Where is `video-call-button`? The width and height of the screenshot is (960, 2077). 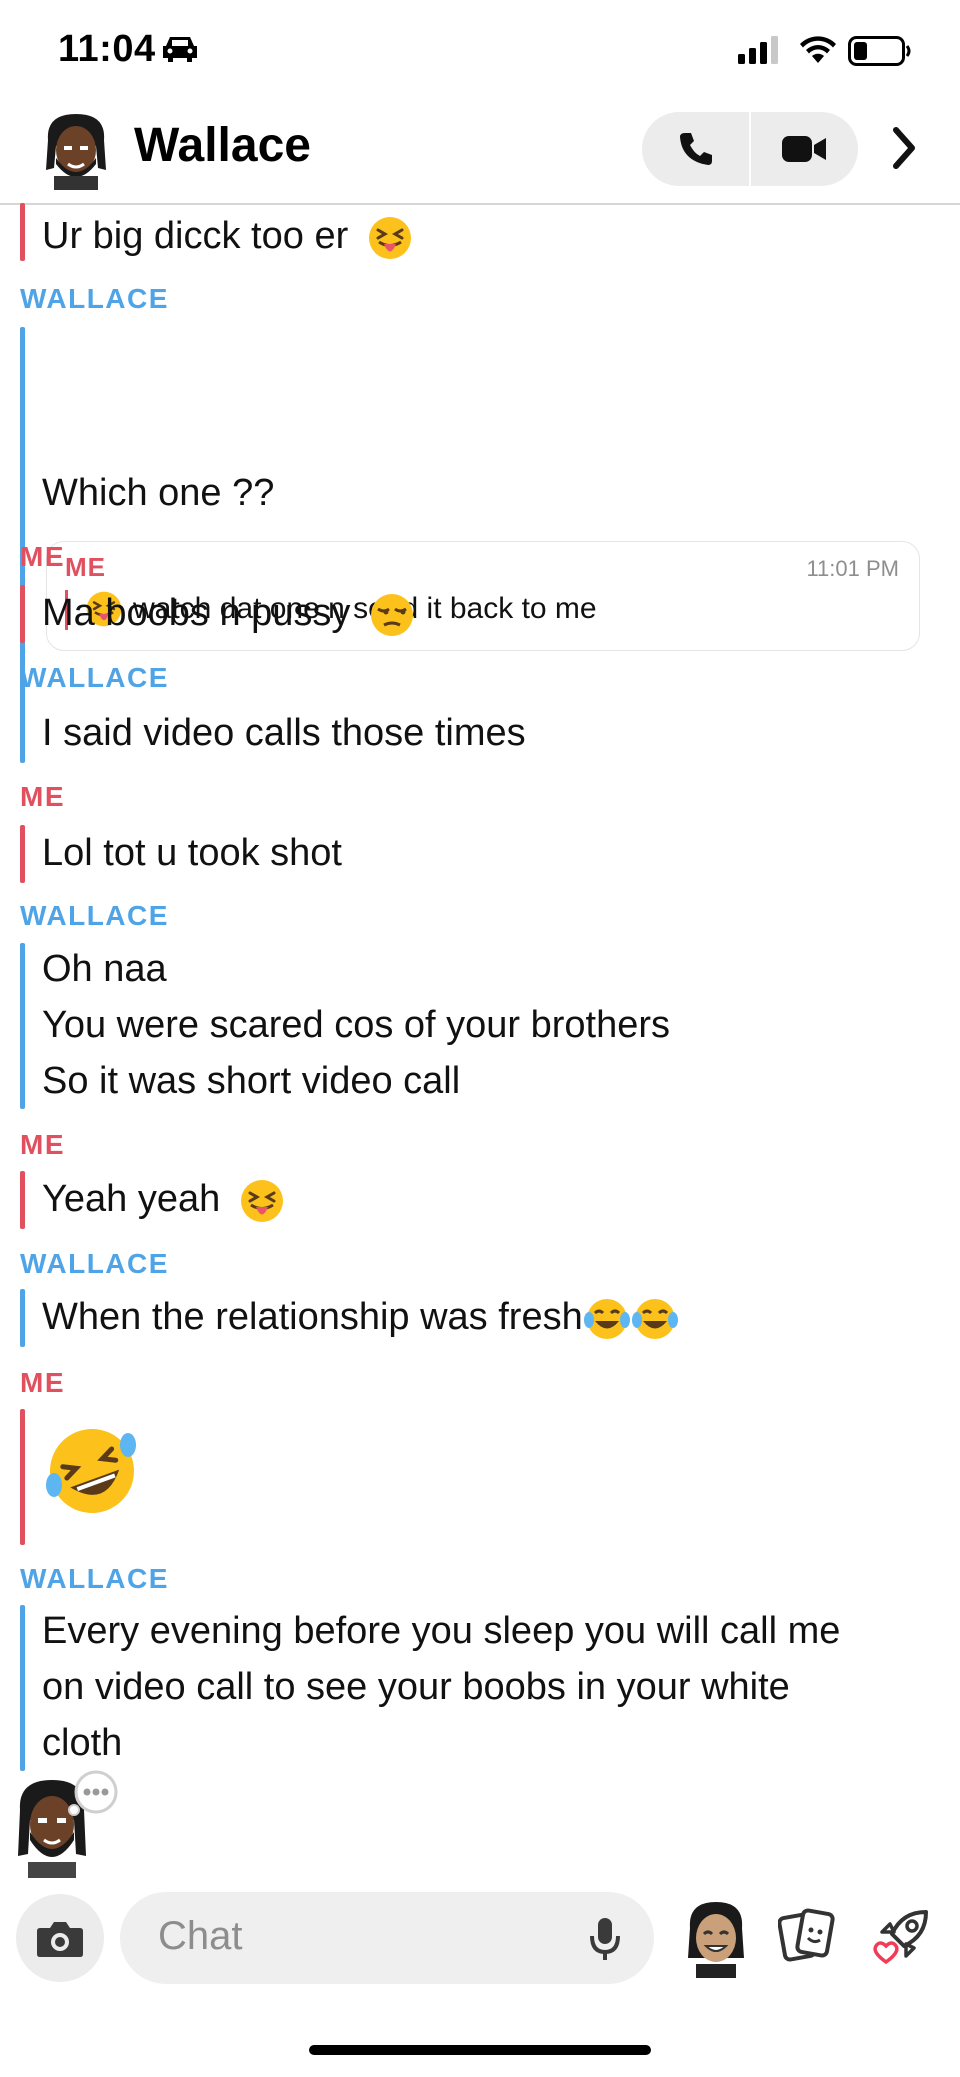 video-call-button is located at coordinates (804, 149).